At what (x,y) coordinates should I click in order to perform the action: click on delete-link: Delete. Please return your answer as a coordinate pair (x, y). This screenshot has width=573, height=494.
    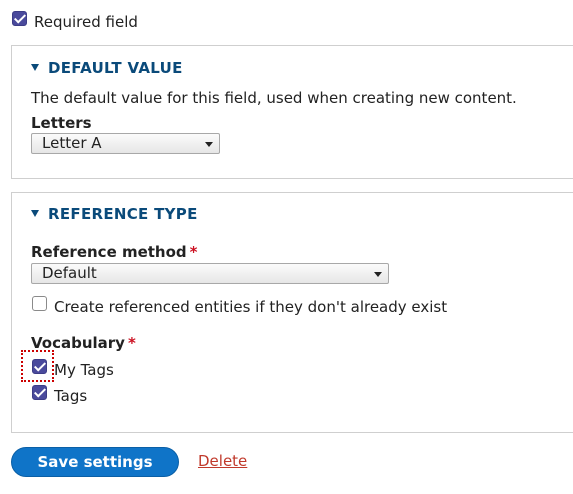
    Looking at the image, I should click on (222, 461).